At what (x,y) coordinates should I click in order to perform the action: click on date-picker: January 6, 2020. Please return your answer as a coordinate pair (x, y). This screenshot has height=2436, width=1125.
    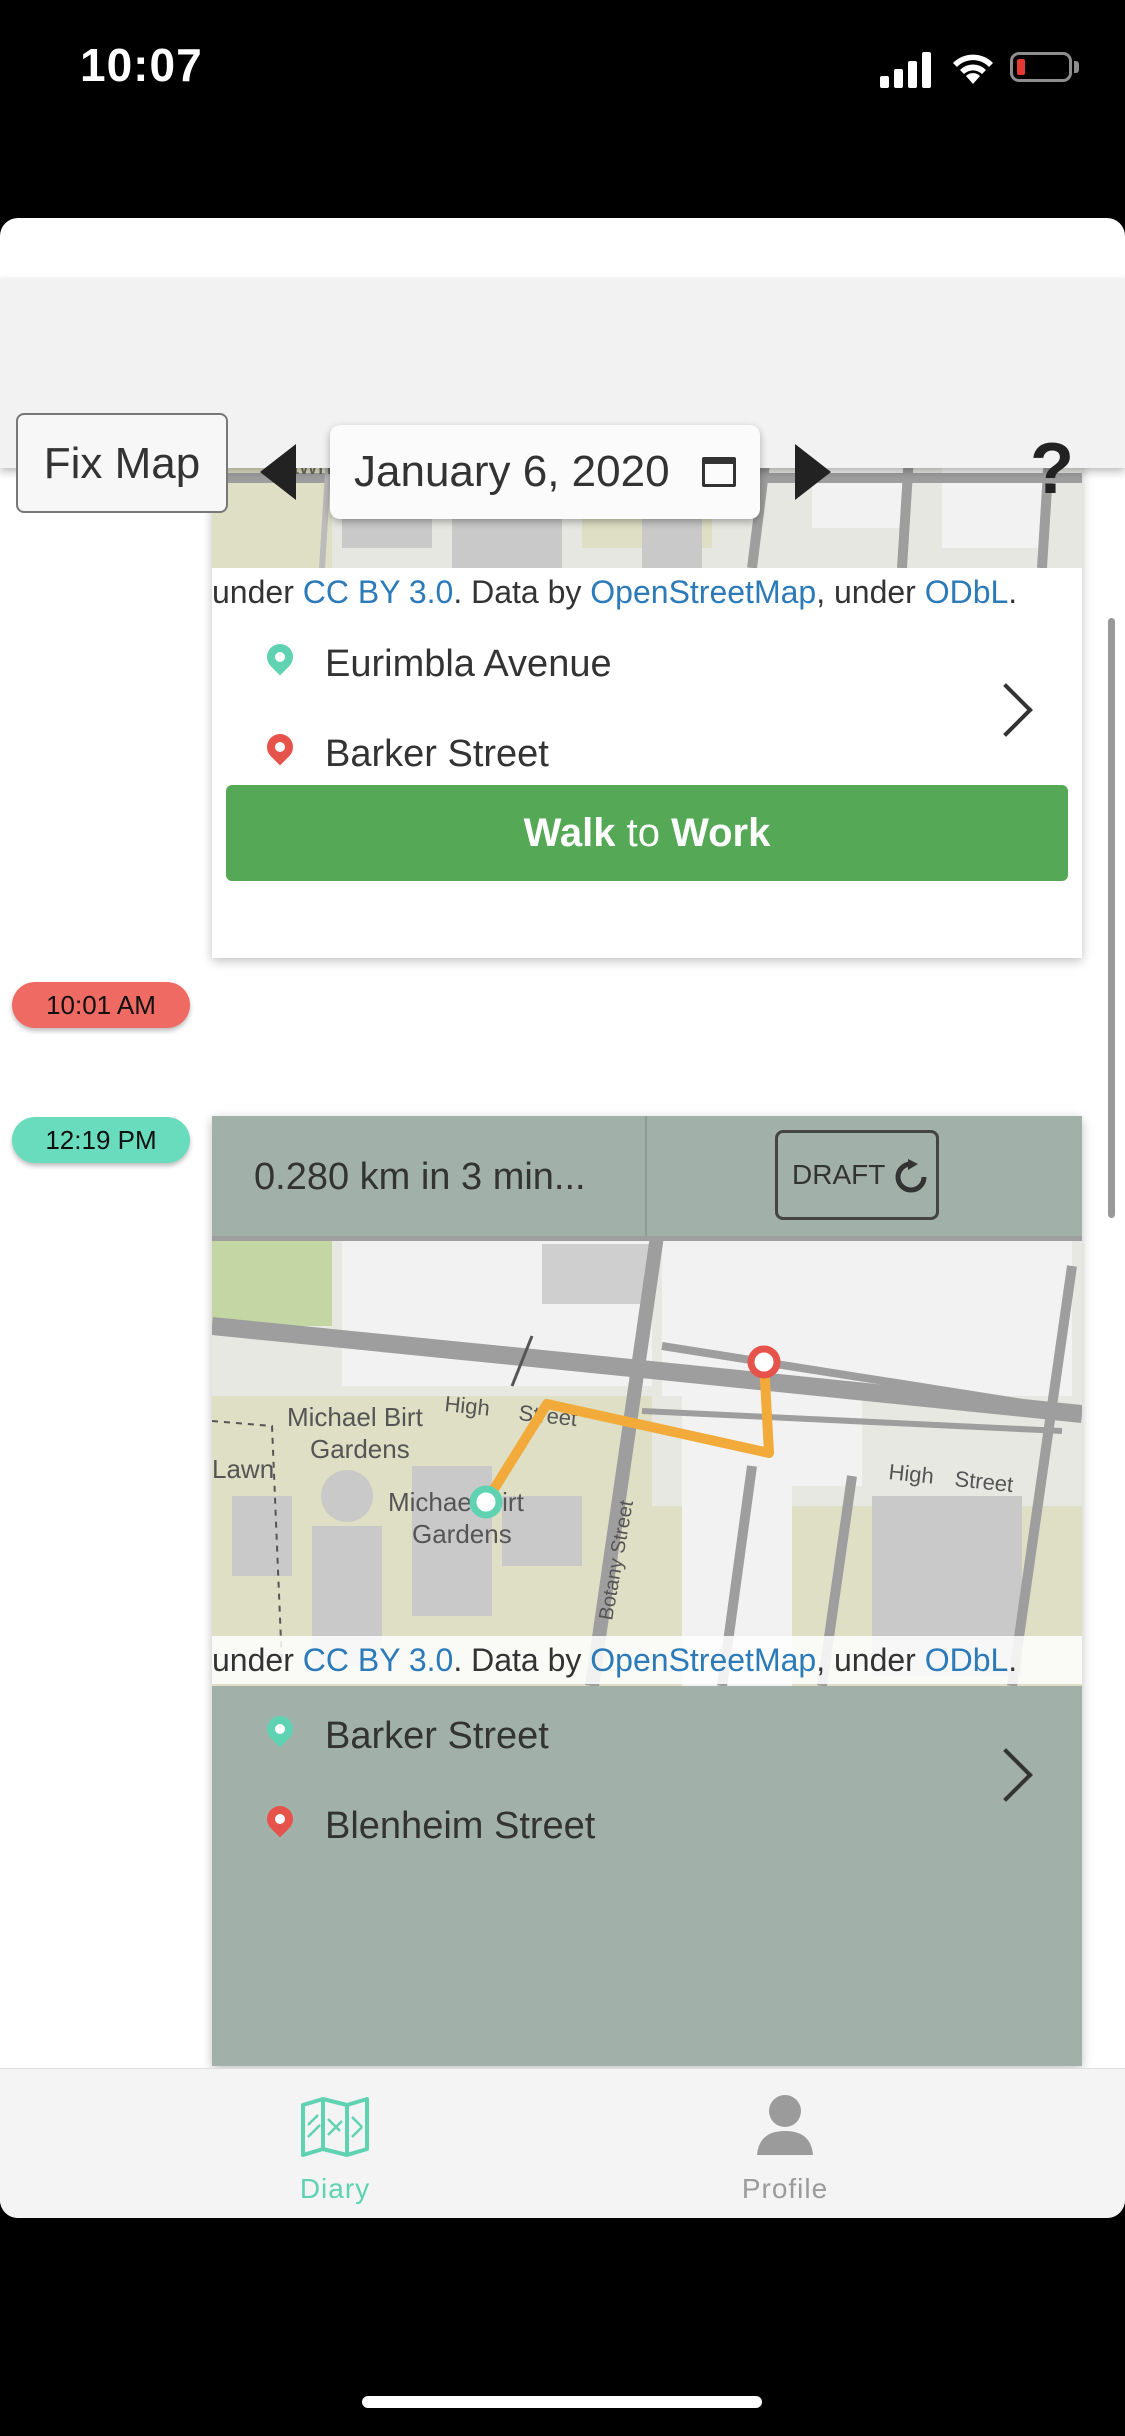
    Looking at the image, I should click on (545, 472).